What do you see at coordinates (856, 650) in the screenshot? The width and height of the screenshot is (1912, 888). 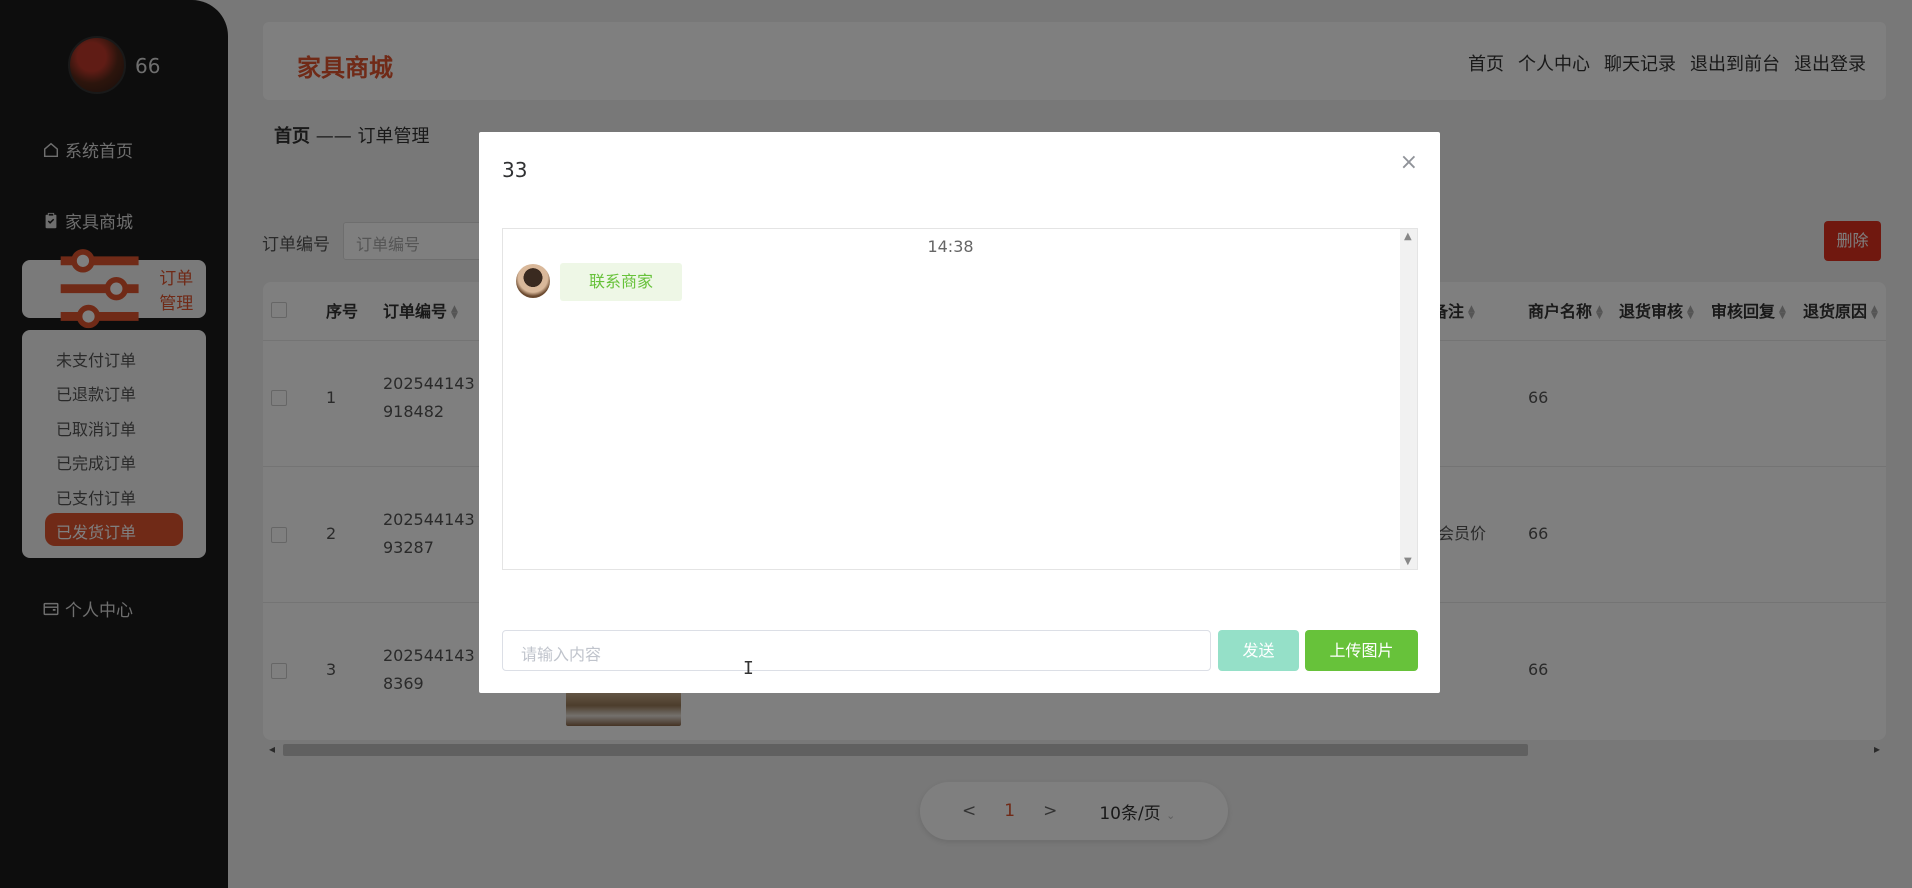 I see `message-input: 请输入内容` at bounding box center [856, 650].